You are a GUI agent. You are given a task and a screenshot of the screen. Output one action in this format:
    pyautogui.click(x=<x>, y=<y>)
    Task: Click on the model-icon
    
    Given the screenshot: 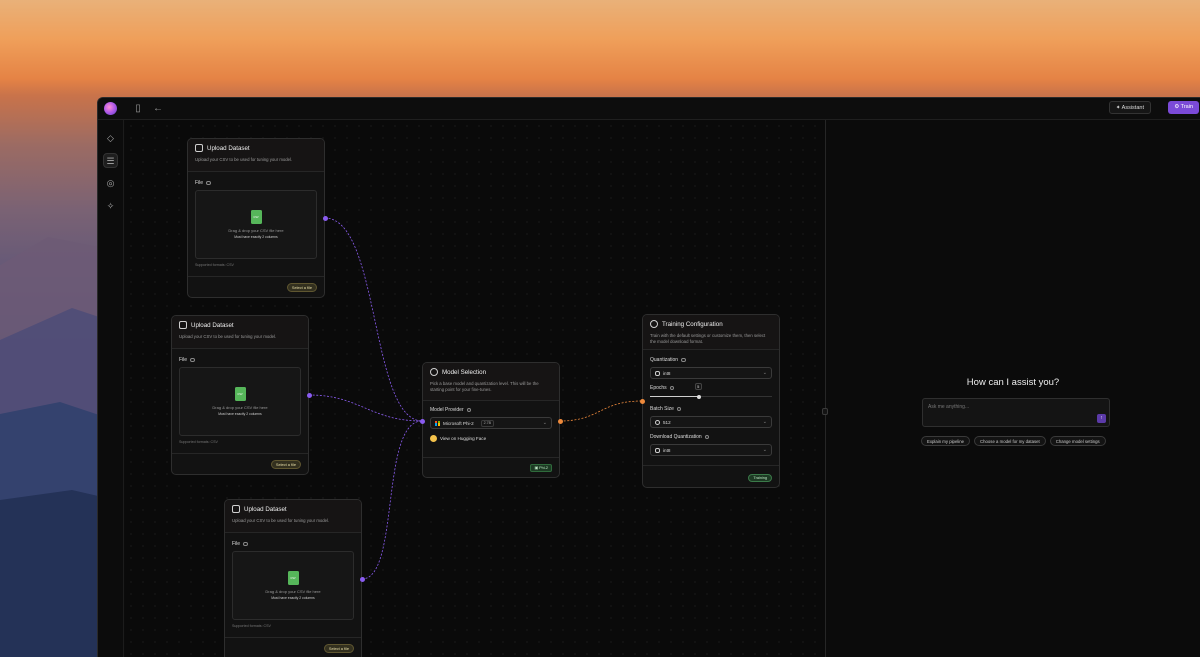 What is the action you would take?
    pyautogui.click(x=434, y=372)
    